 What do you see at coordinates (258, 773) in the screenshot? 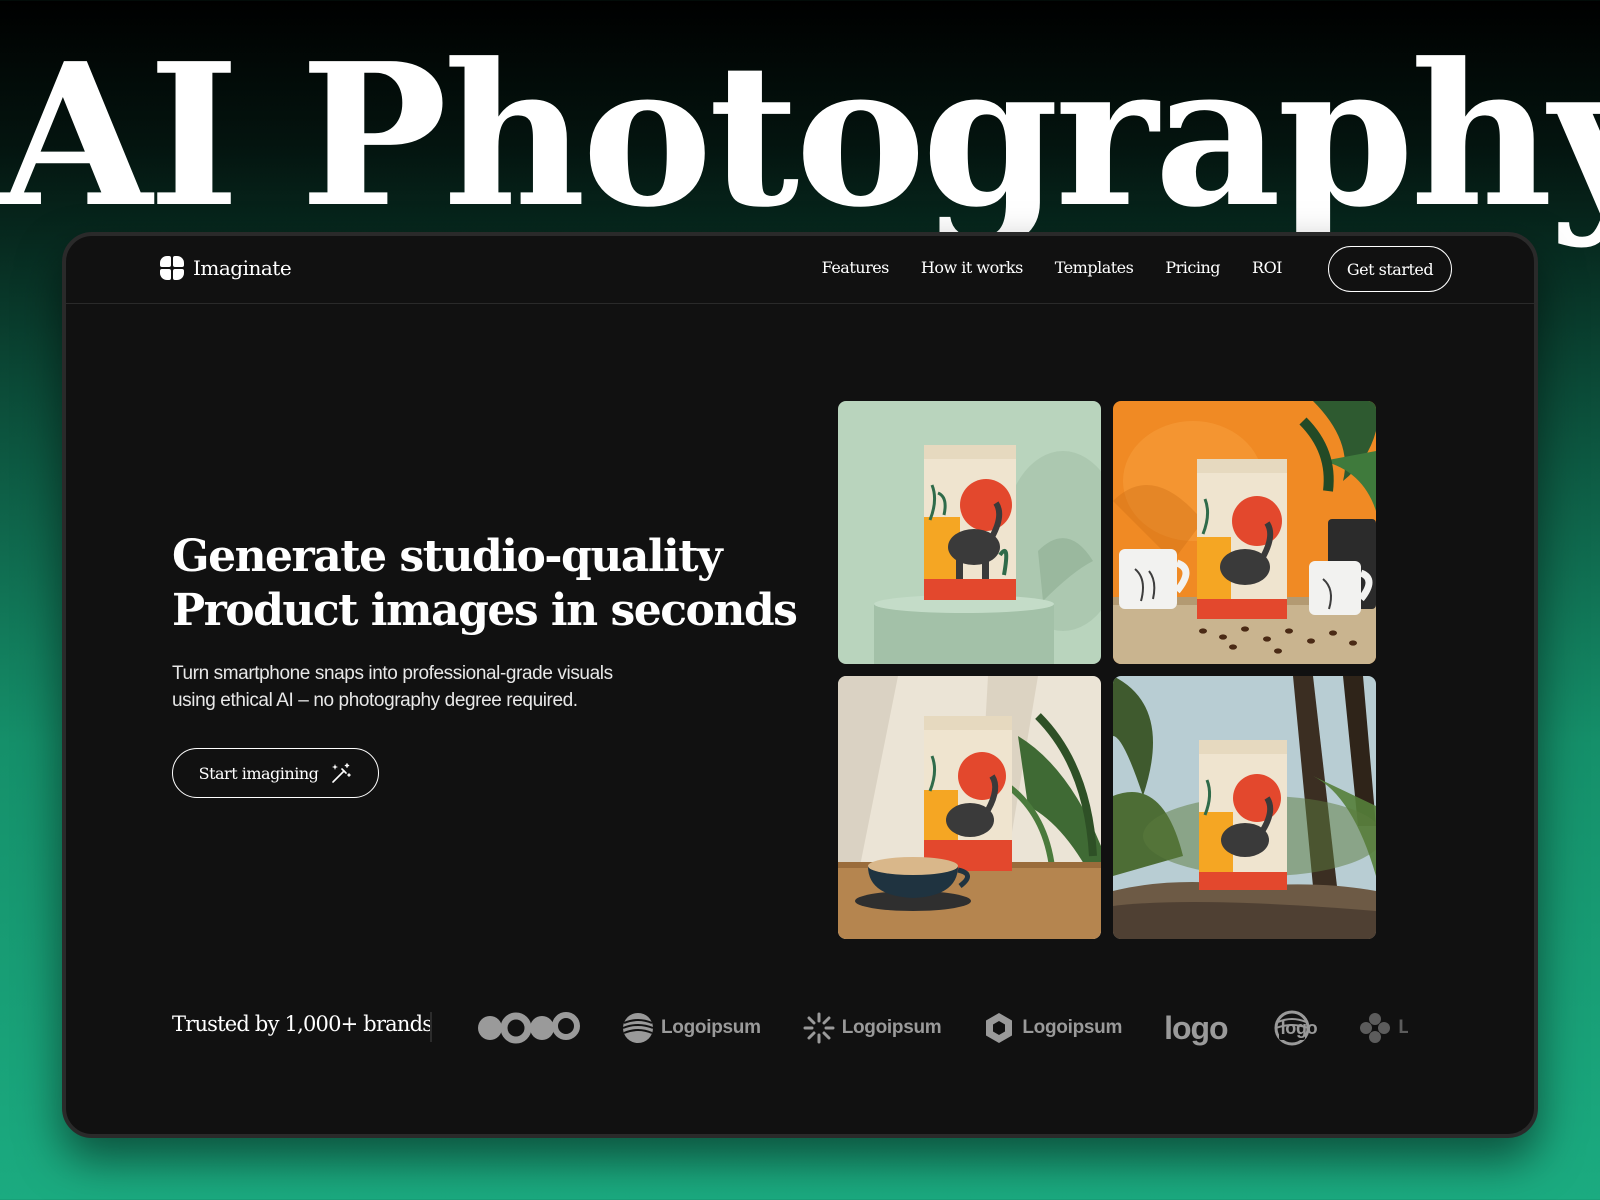
I see `start-imagining-label: Start imagining` at bounding box center [258, 773].